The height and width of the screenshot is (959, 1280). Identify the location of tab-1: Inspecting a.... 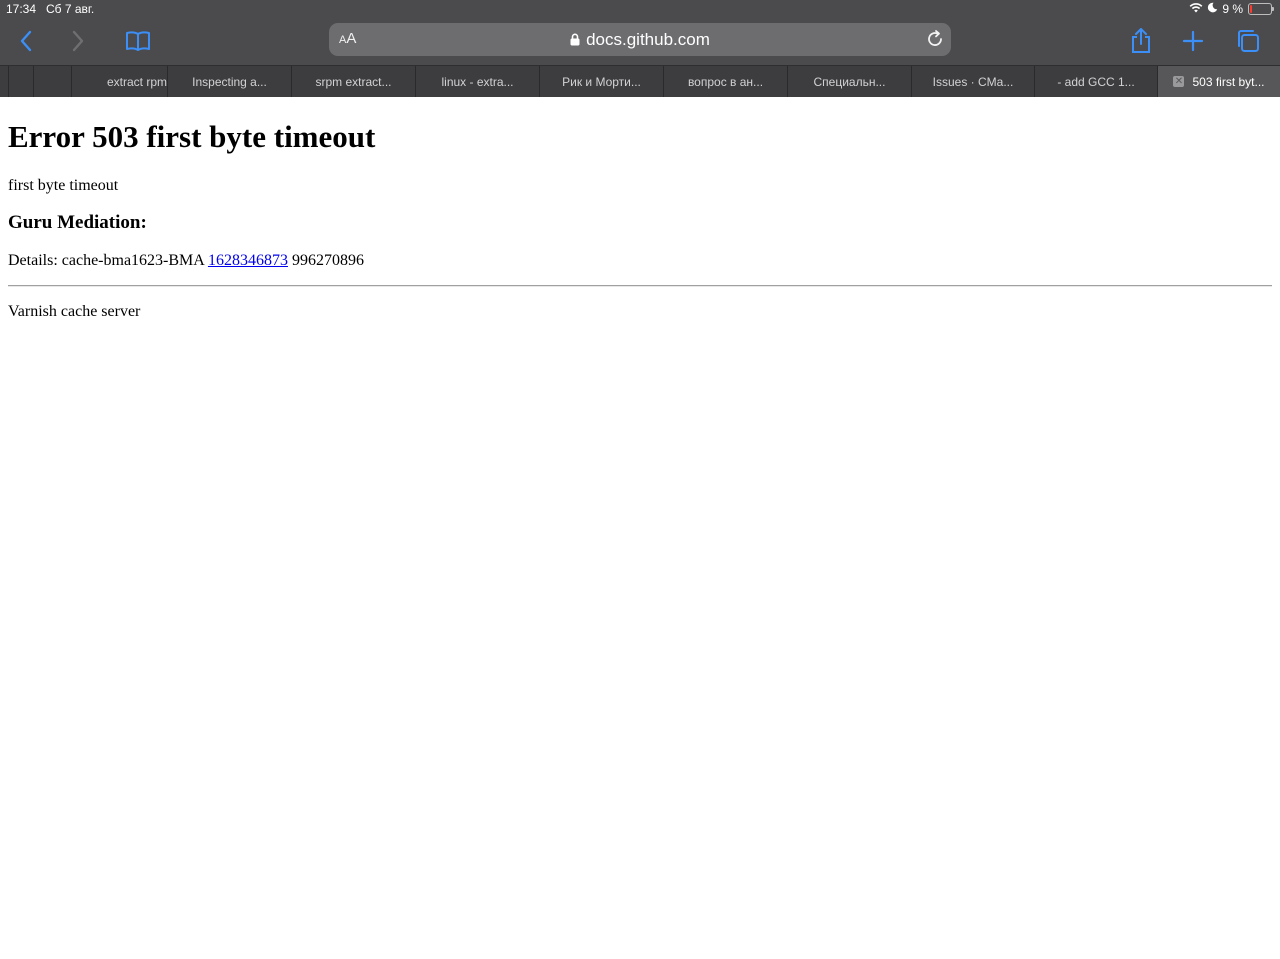
(229, 81).